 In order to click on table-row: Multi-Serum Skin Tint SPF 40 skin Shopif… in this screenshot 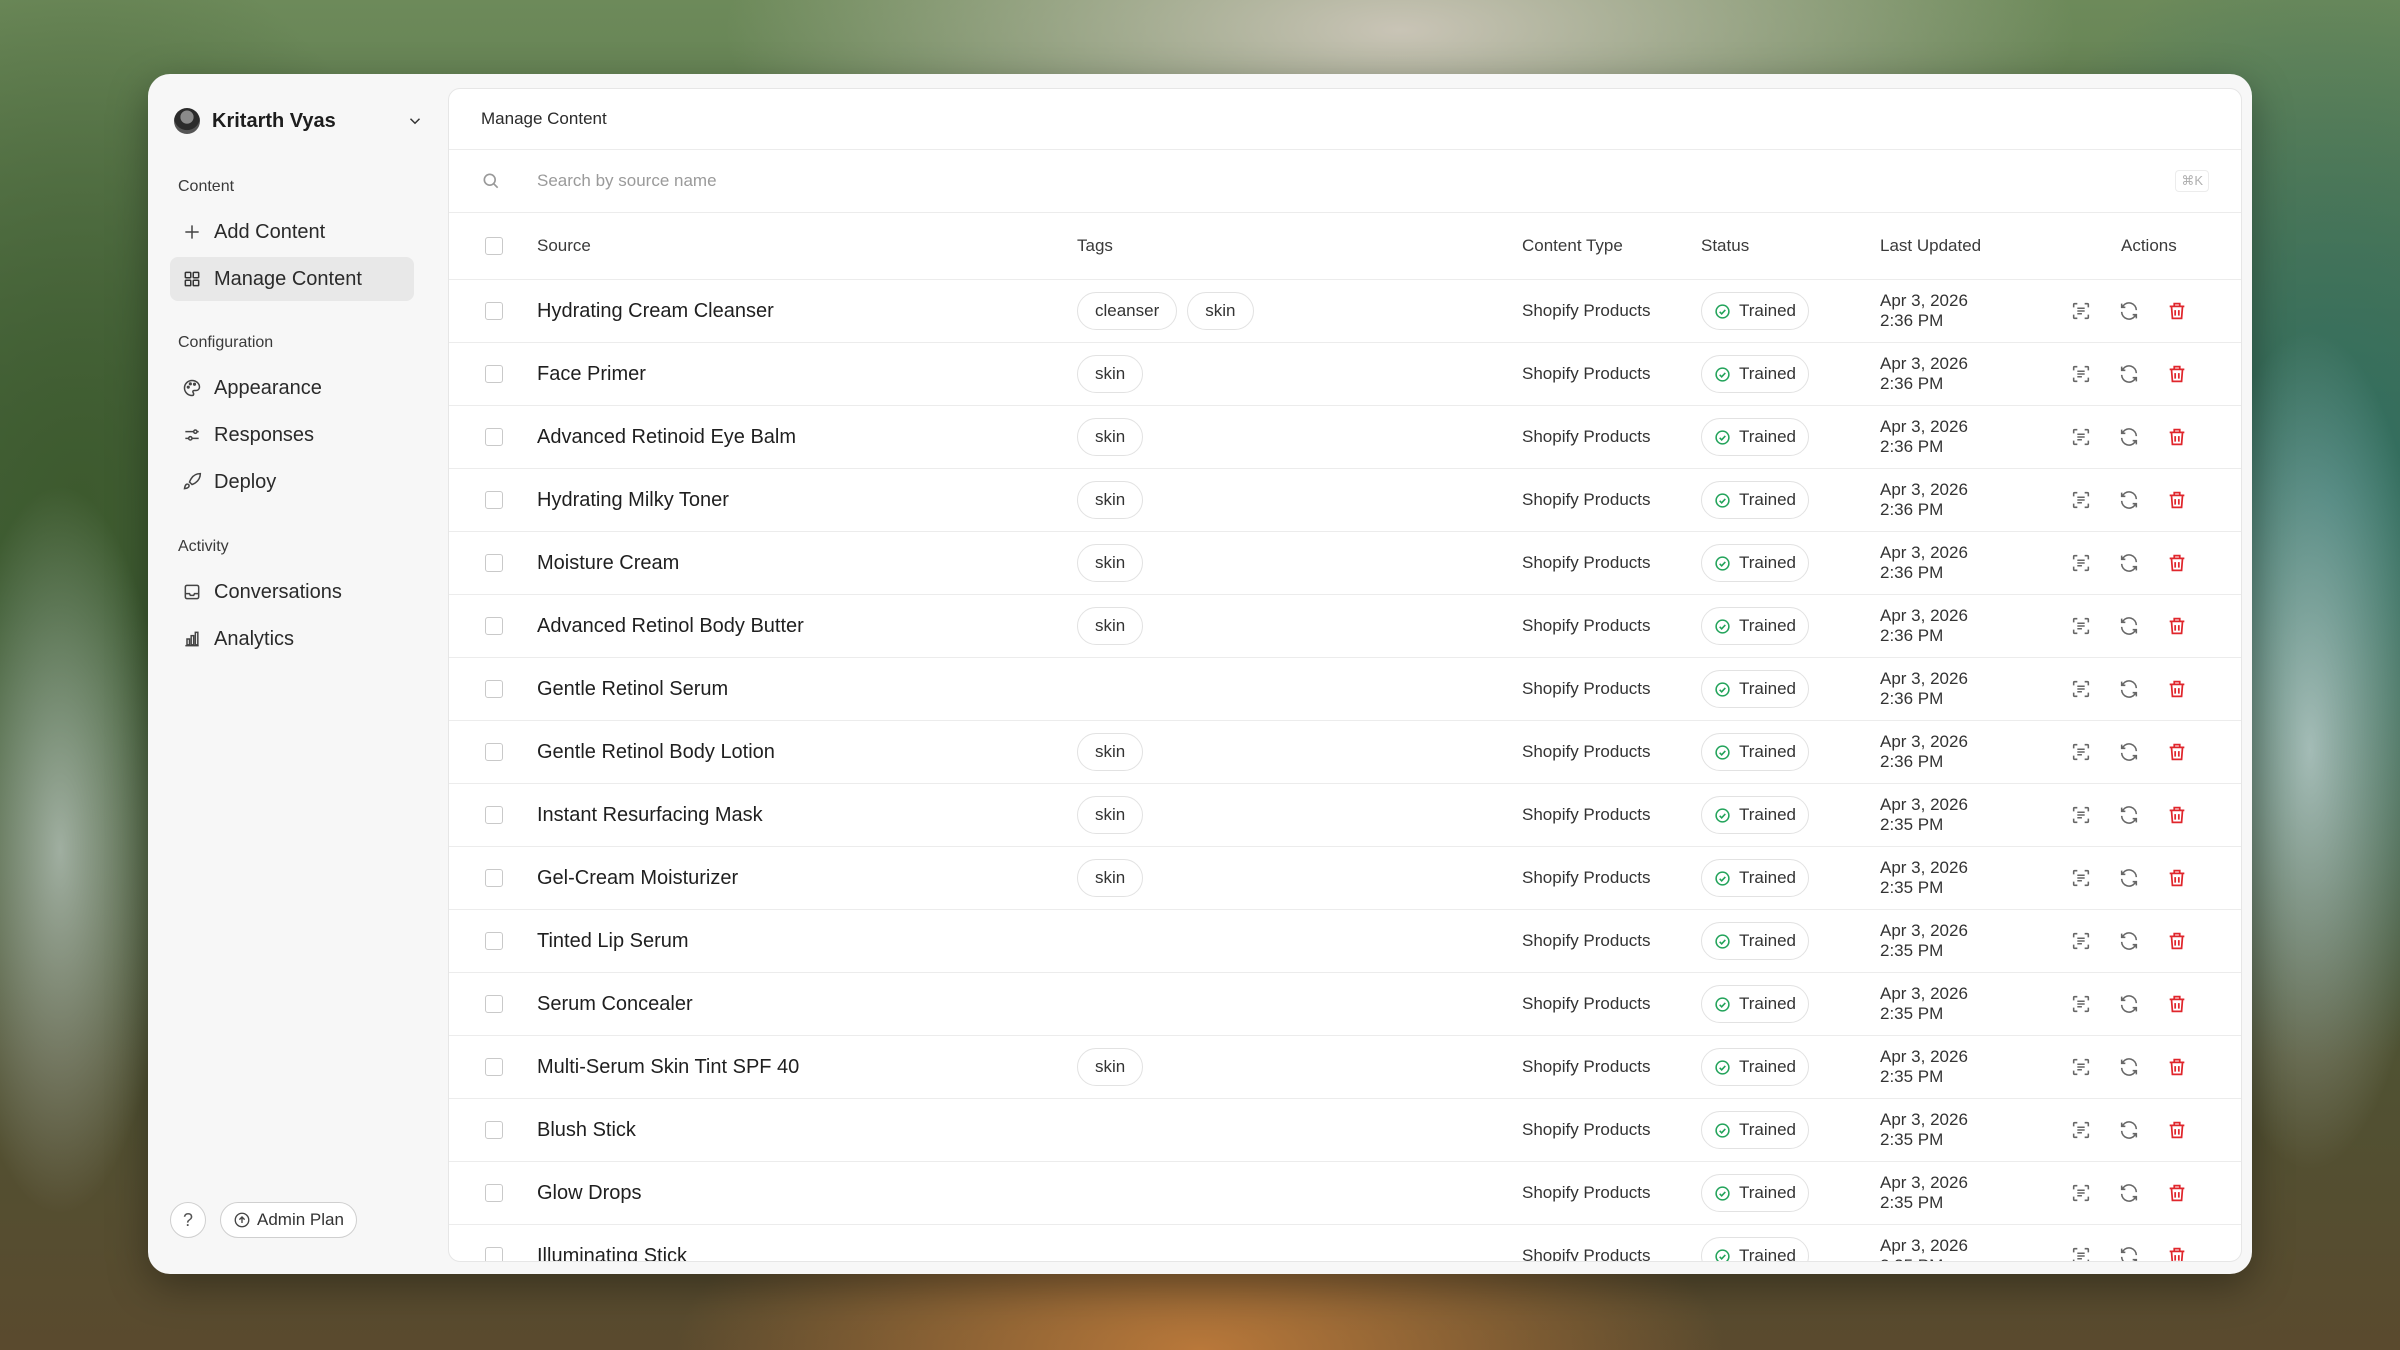, I will do `click(1345, 1067)`.